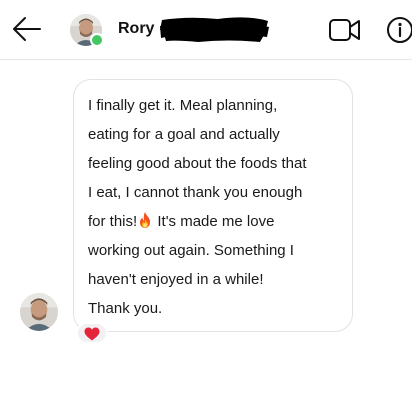 This screenshot has height=400, width=412. I want to click on video-camera-icon, so click(344, 30).